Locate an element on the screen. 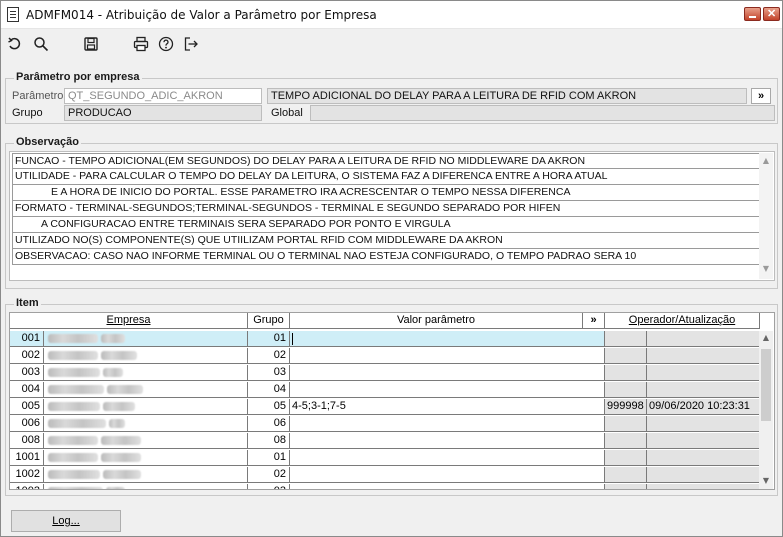  empresa-code-cell: 1001 is located at coordinates (27, 458).